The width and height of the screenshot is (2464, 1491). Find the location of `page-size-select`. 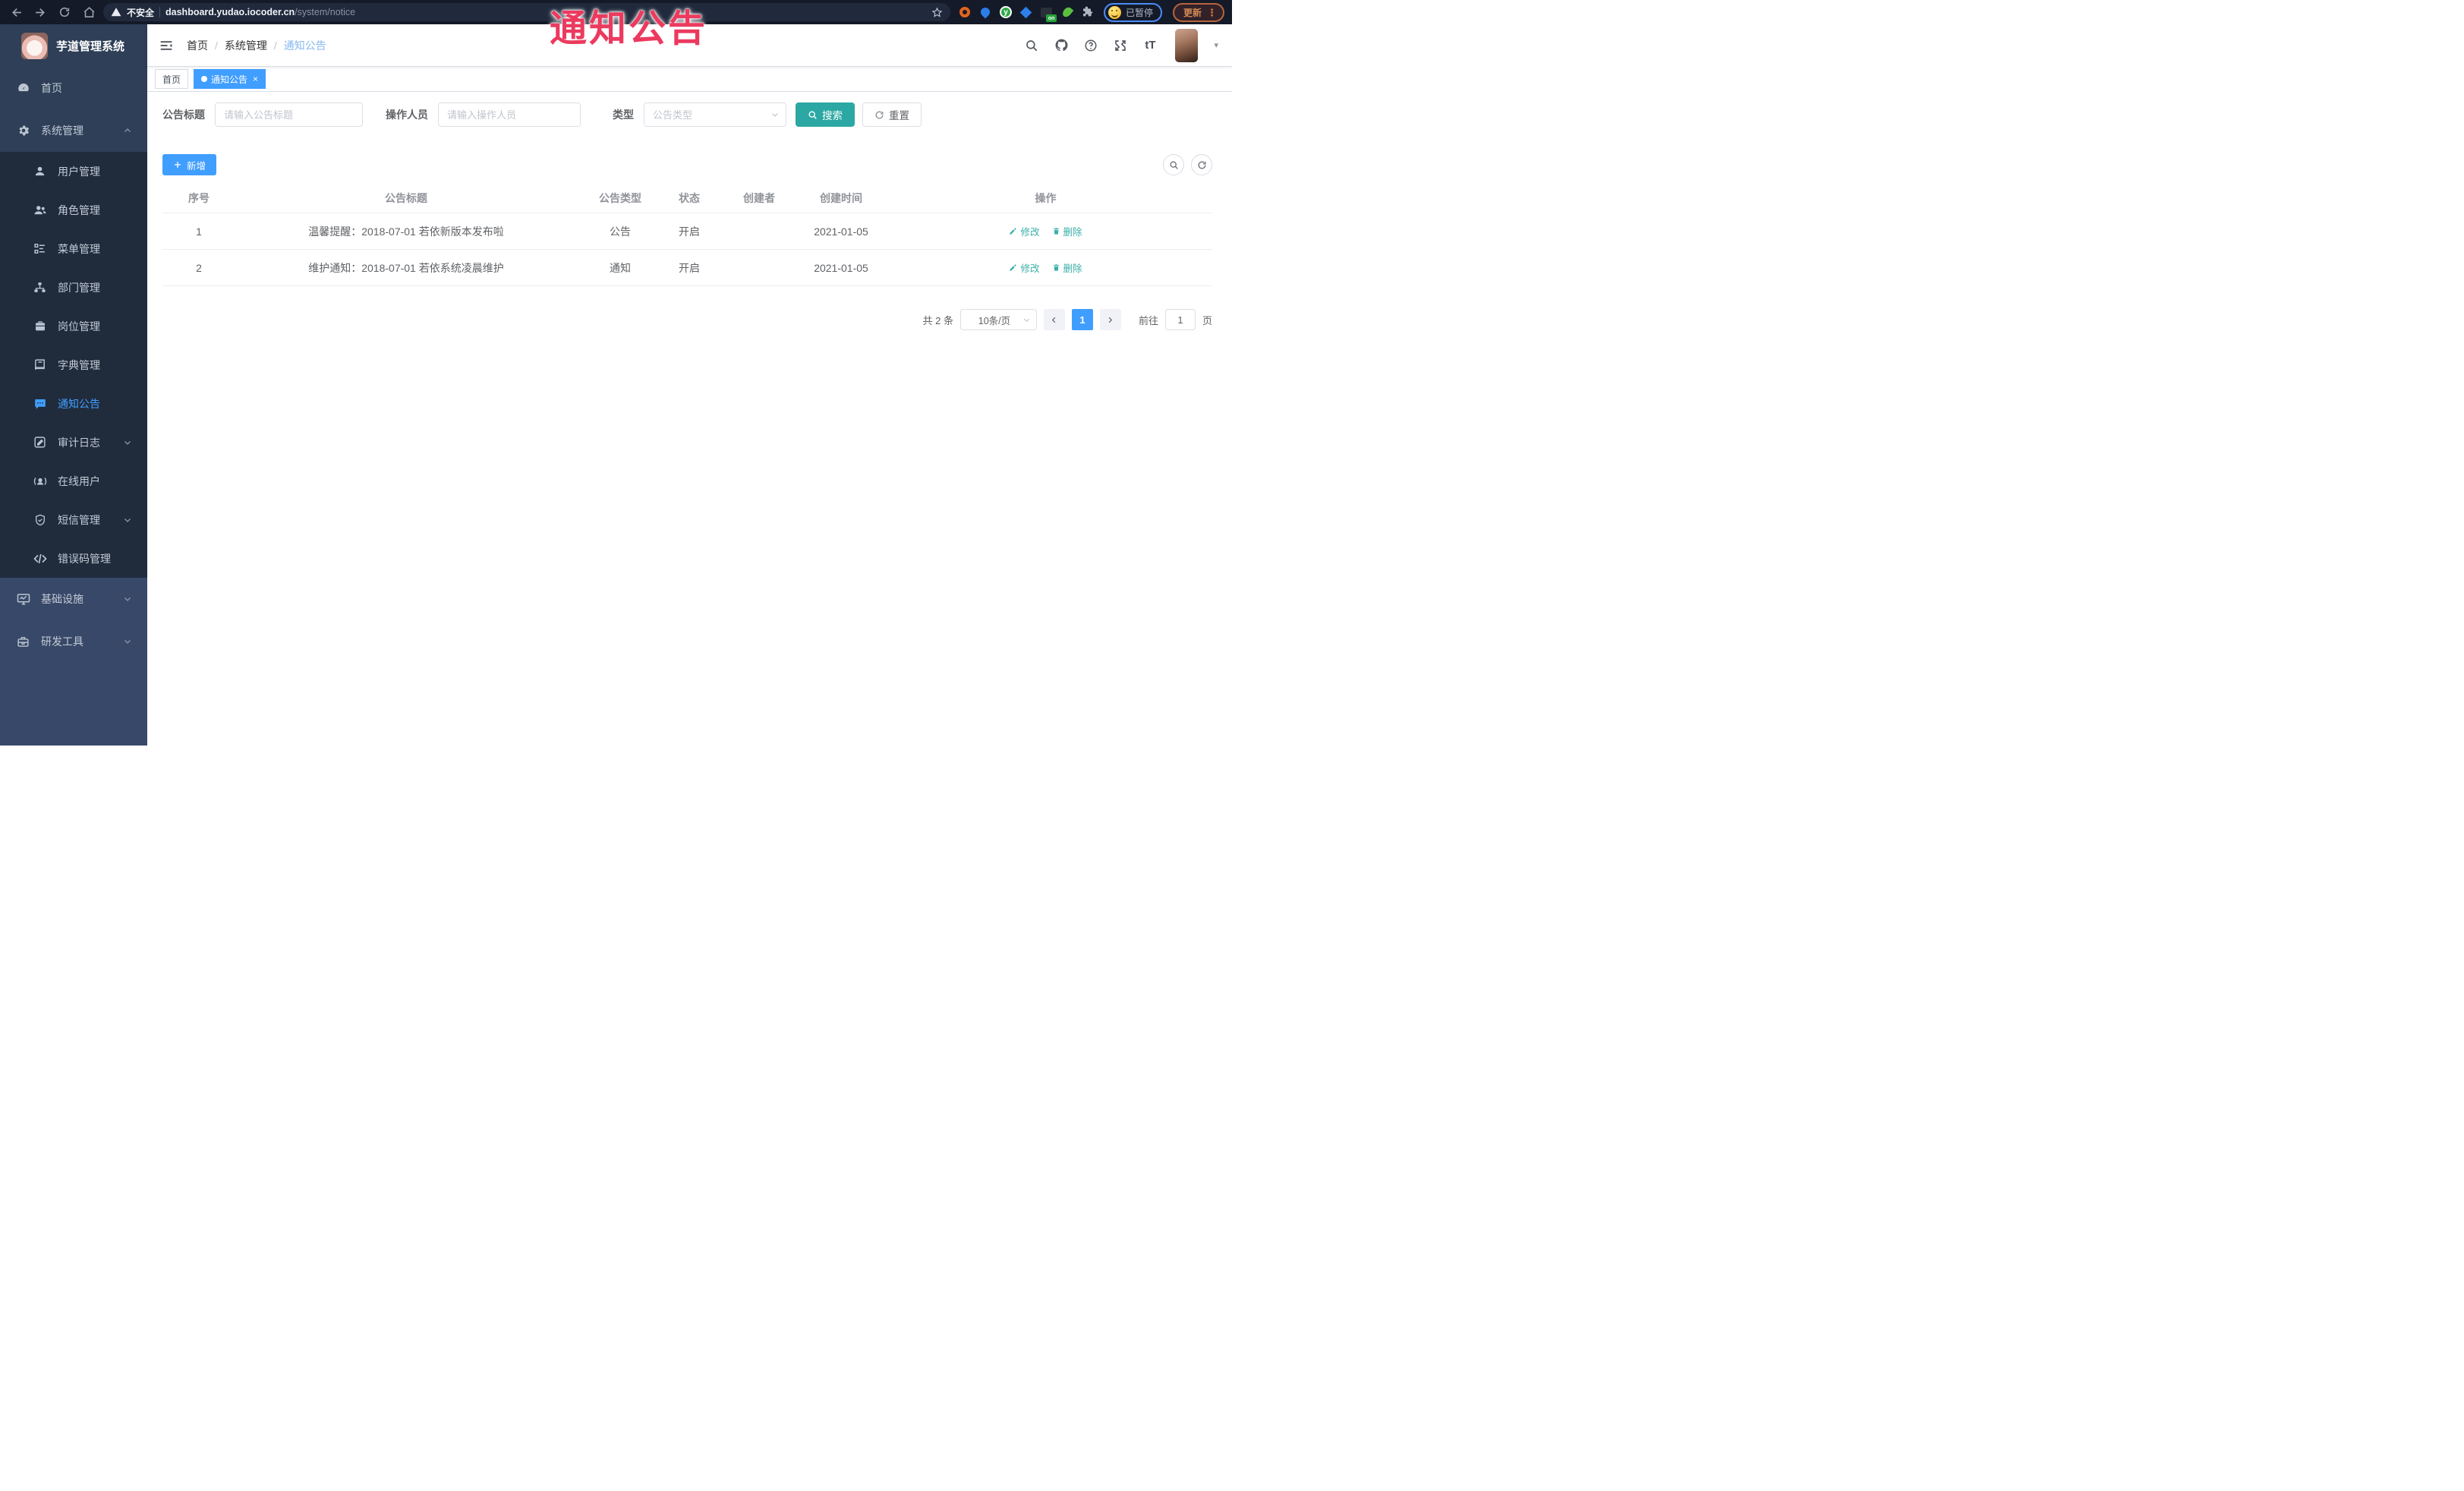

page-size-select is located at coordinates (998, 319).